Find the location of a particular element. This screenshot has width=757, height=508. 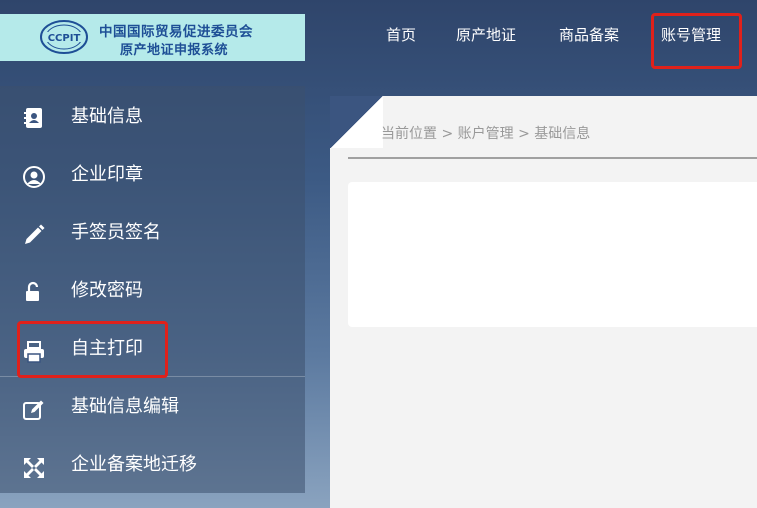

user-circle-icon is located at coordinates (34, 177).